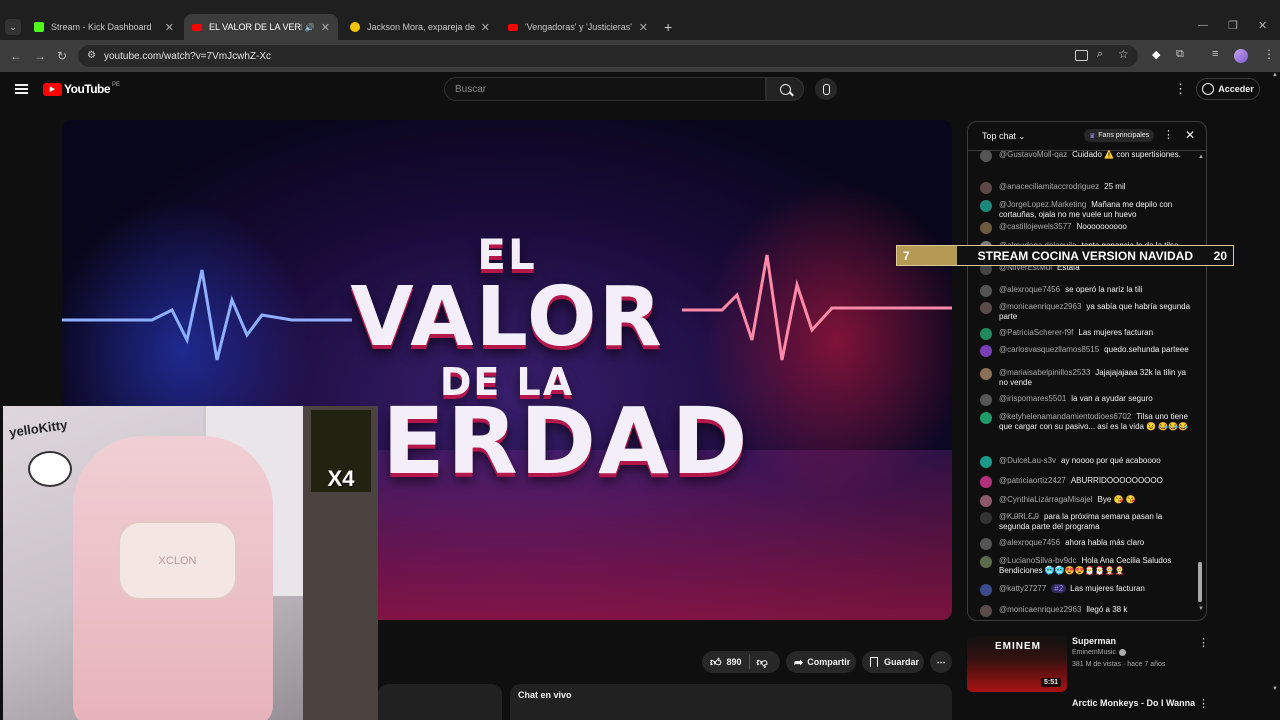 This screenshot has width=1280, height=720. Describe the element at coordinates (578, 27) in the screenshot. I see `tab-vengadoras: 'Vengadoras' y 'Justicieras' se c ✕` at that location.